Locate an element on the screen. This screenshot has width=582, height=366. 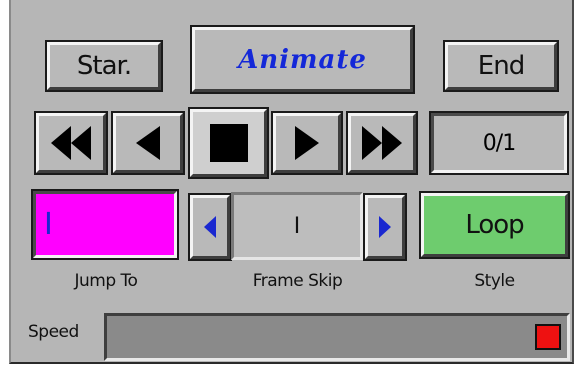
step-back-button is located at coordinates (148, 143).